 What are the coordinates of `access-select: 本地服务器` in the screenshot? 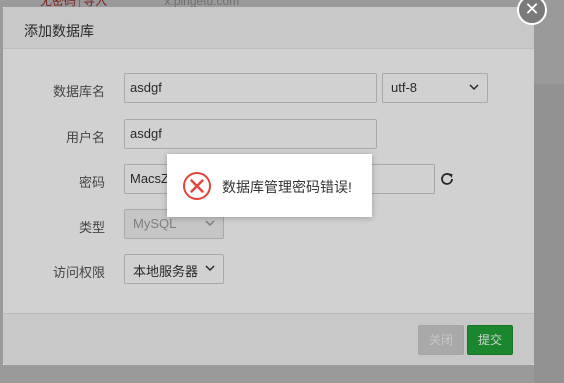 It's located at (174, 269).